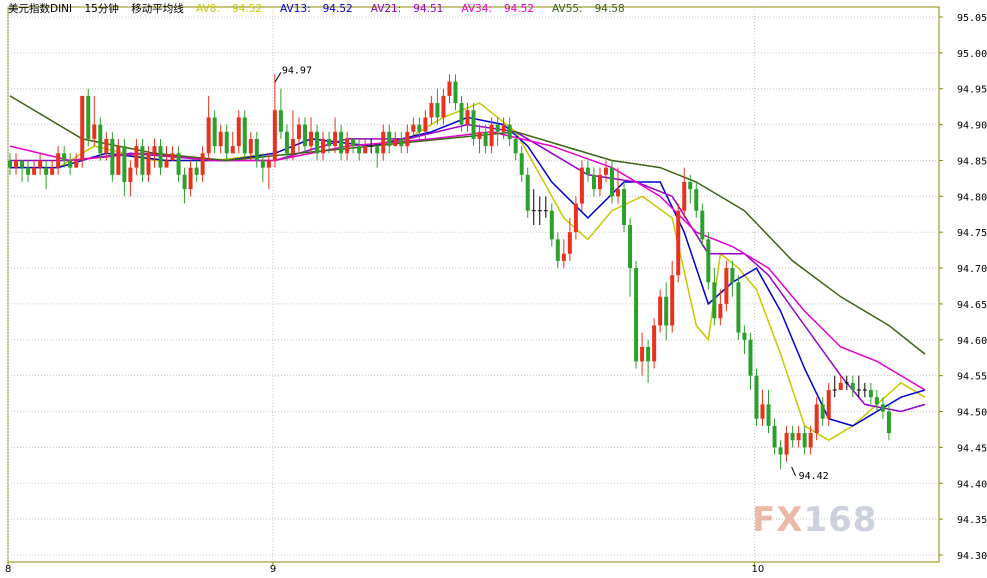 The height and width of the screenshot is (578, 987). I want to click on x-tick-label: 10, so click(757, 569).